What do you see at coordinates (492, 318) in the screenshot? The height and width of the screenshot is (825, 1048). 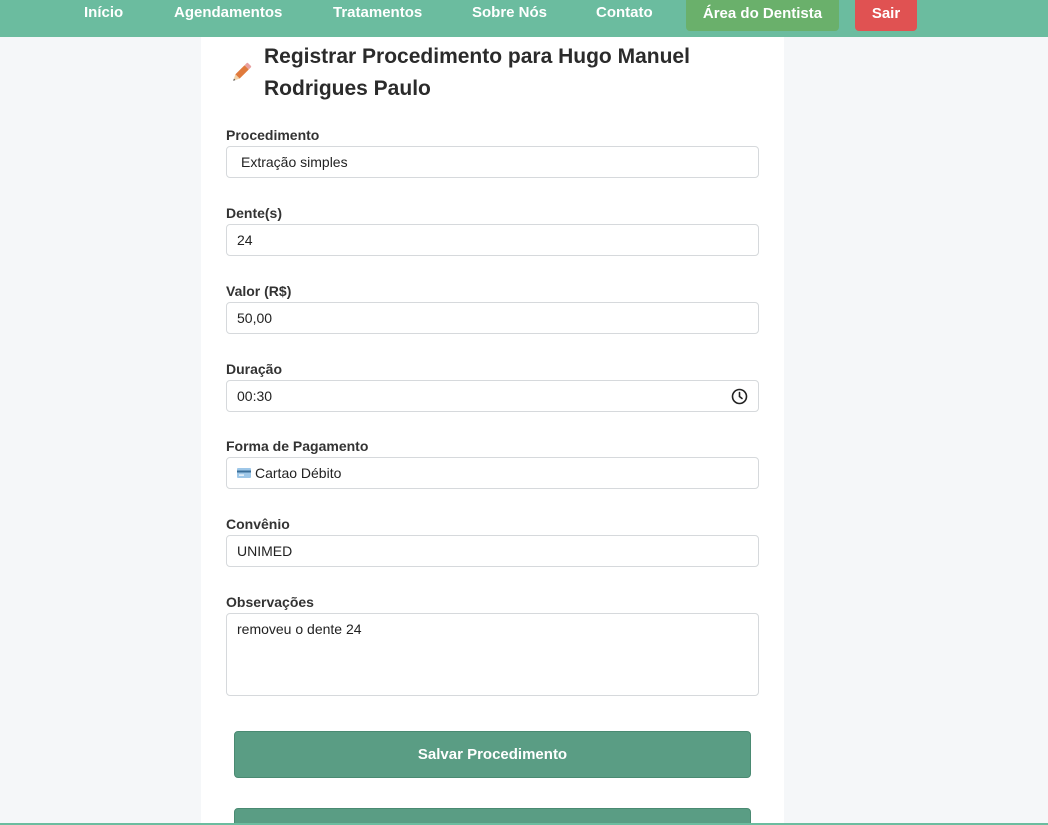 I see `price-input: 50,00` at bounding box center [492, 318].